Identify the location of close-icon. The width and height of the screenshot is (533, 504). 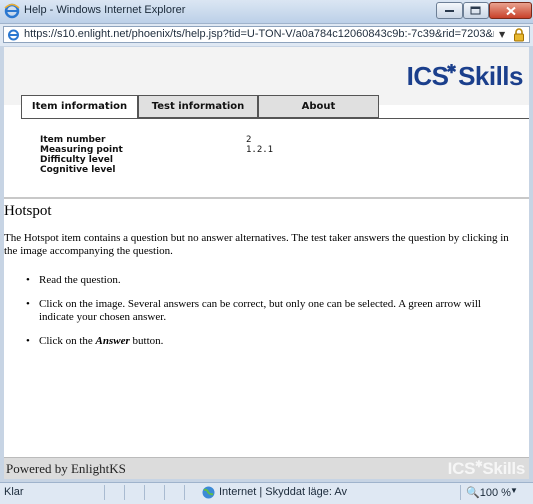
(510, 10).